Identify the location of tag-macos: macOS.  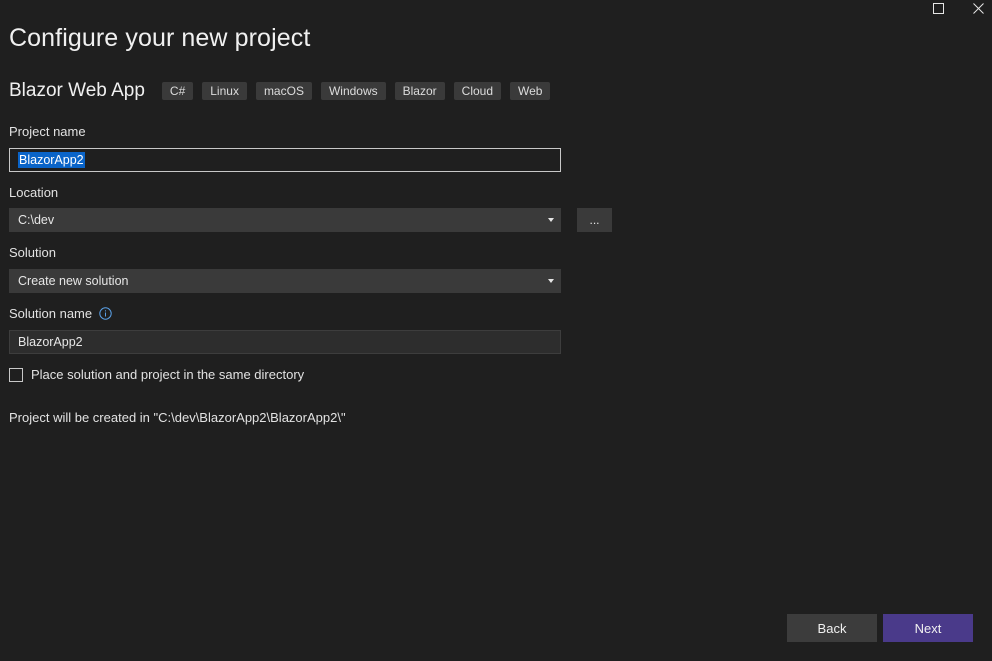
(283, 91).